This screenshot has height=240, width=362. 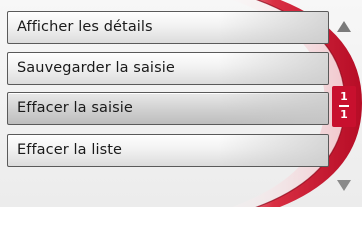 I want to click on menu-item-label: Effacer la liste, so click(x=70, y=150).